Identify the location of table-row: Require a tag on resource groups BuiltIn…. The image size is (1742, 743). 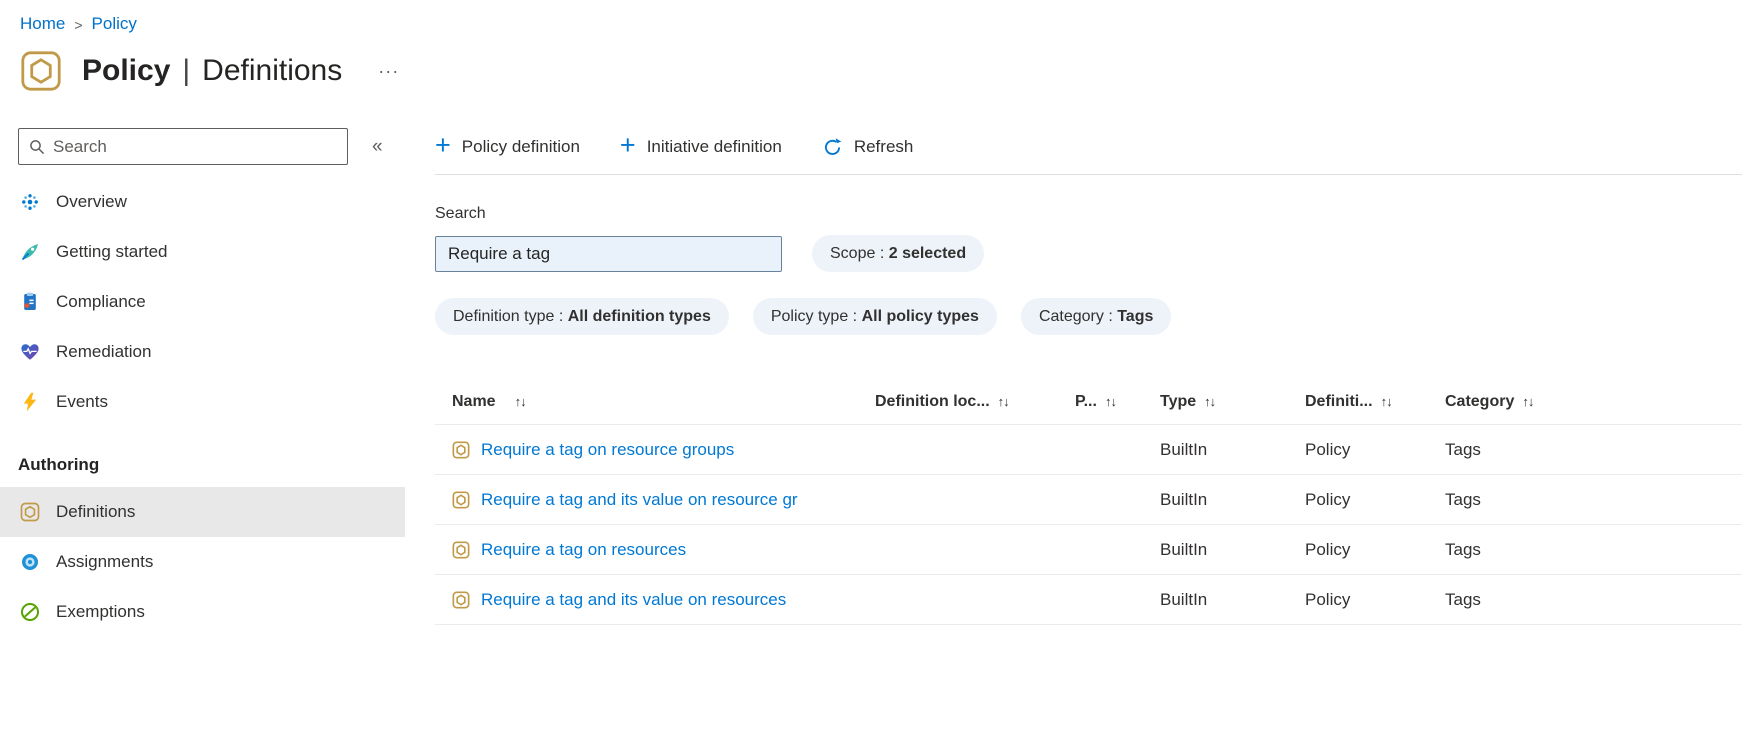
(1088, 450).